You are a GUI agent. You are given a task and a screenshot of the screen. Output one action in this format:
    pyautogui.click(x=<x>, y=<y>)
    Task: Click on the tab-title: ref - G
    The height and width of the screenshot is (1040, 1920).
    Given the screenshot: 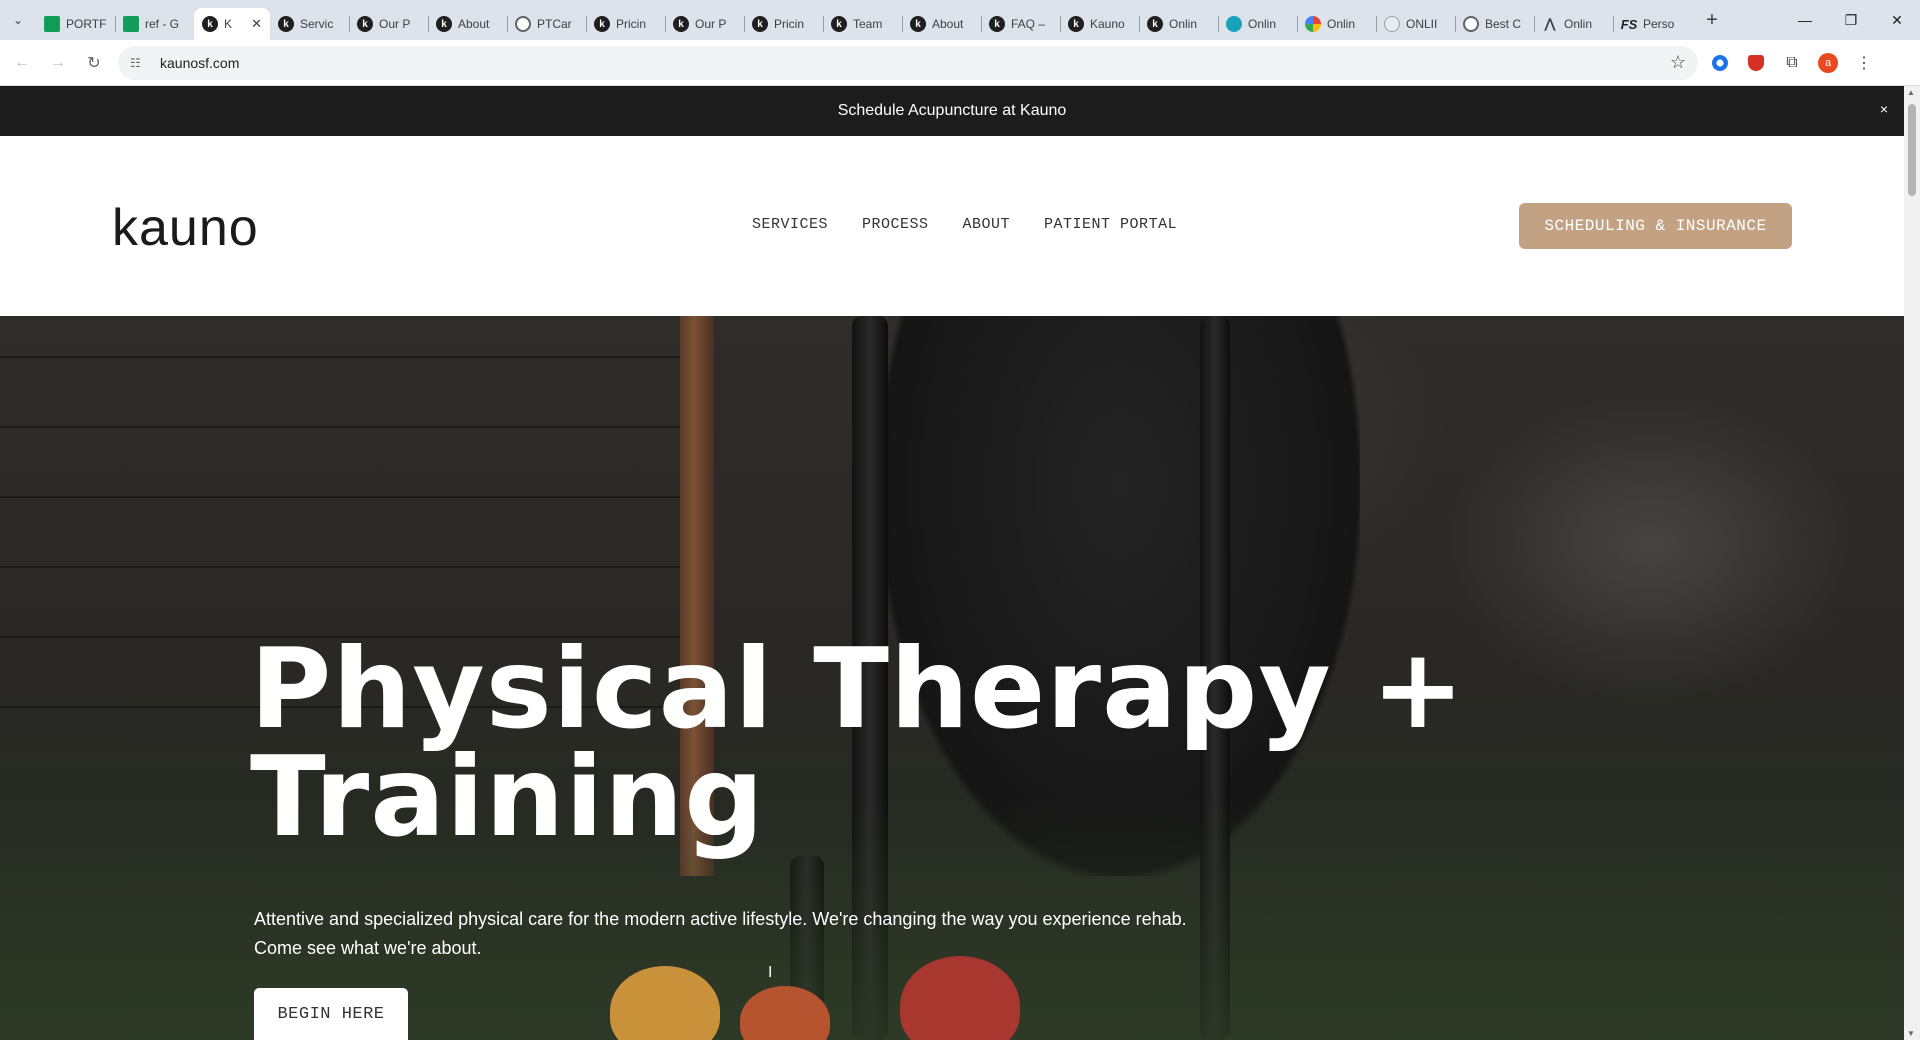 What is the action you would take?
    pyautogui.click(x=165, y=24)
    